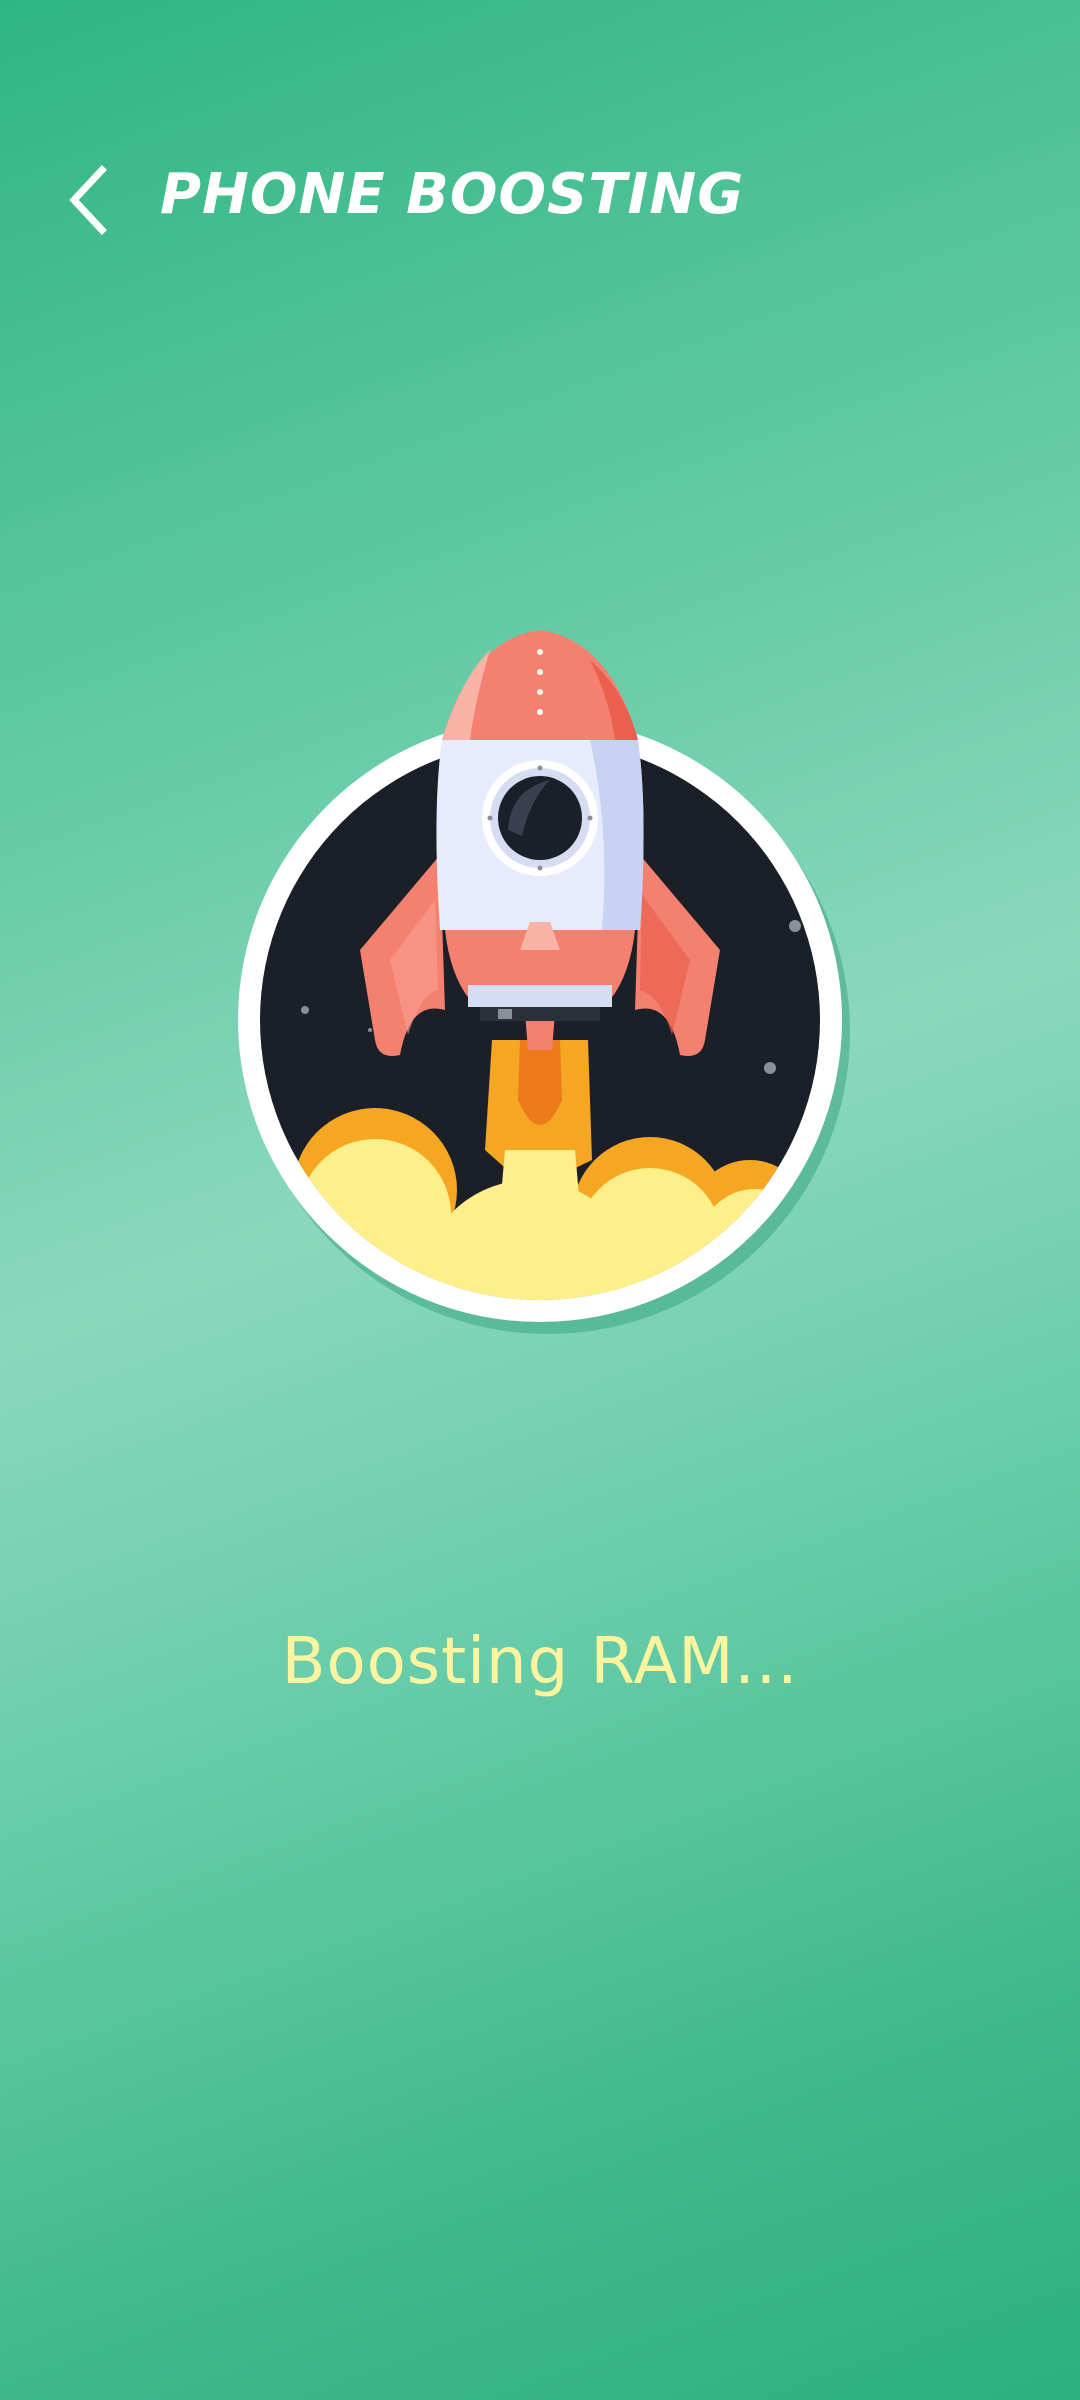 Image resolution: width=1080 pixels, height=2400 pixels. I want to click on app-header: PHONE BOOSTING, so click(540, 200).